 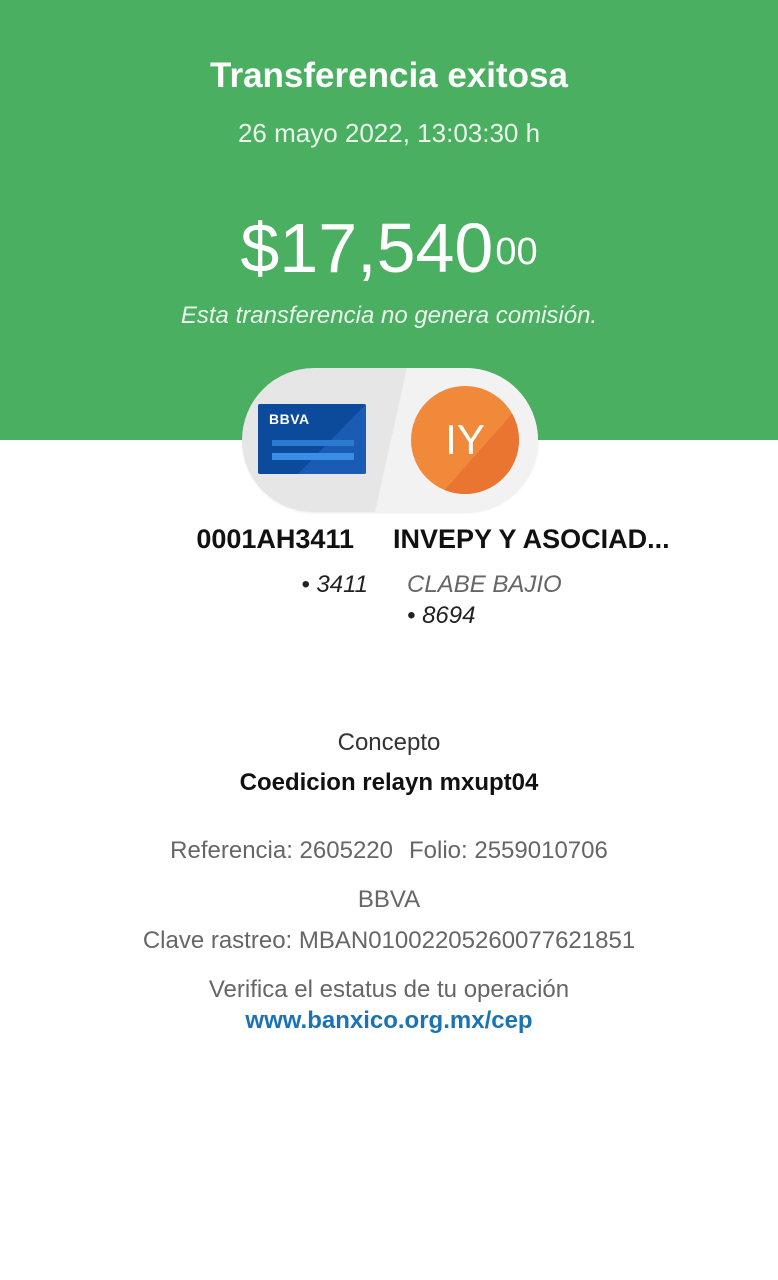 I want to click on reference-line: Referencia: 2605220 Folio: 2559010706, so click(x=389, y=851).